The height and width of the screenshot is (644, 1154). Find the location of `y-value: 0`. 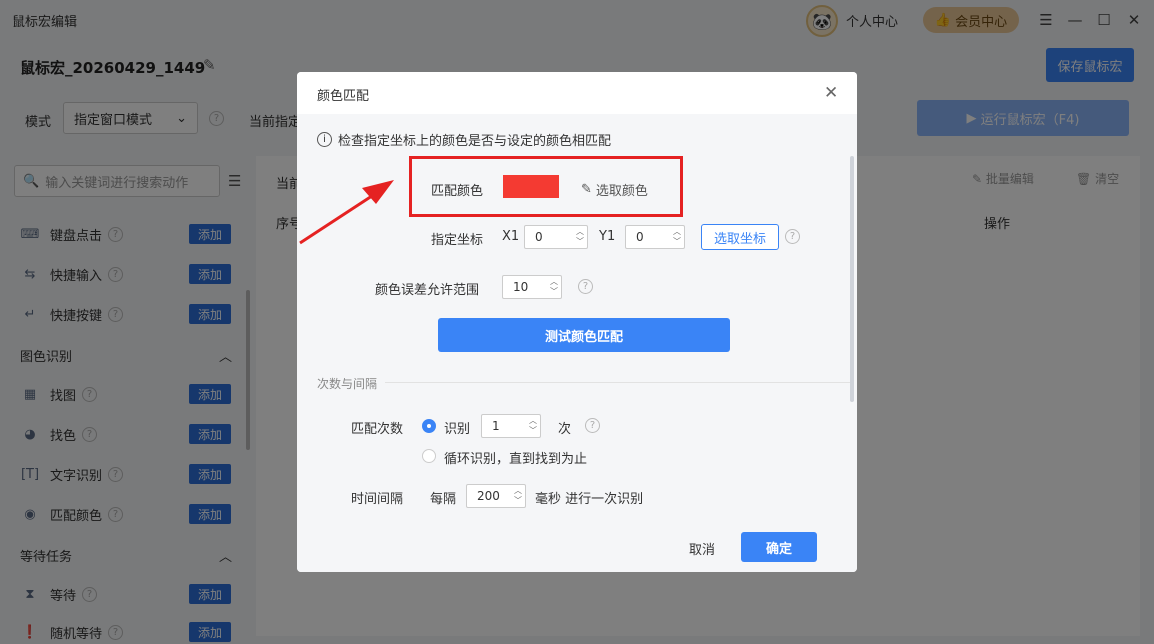

y-value: 0 is located at coordinates (640, 237).